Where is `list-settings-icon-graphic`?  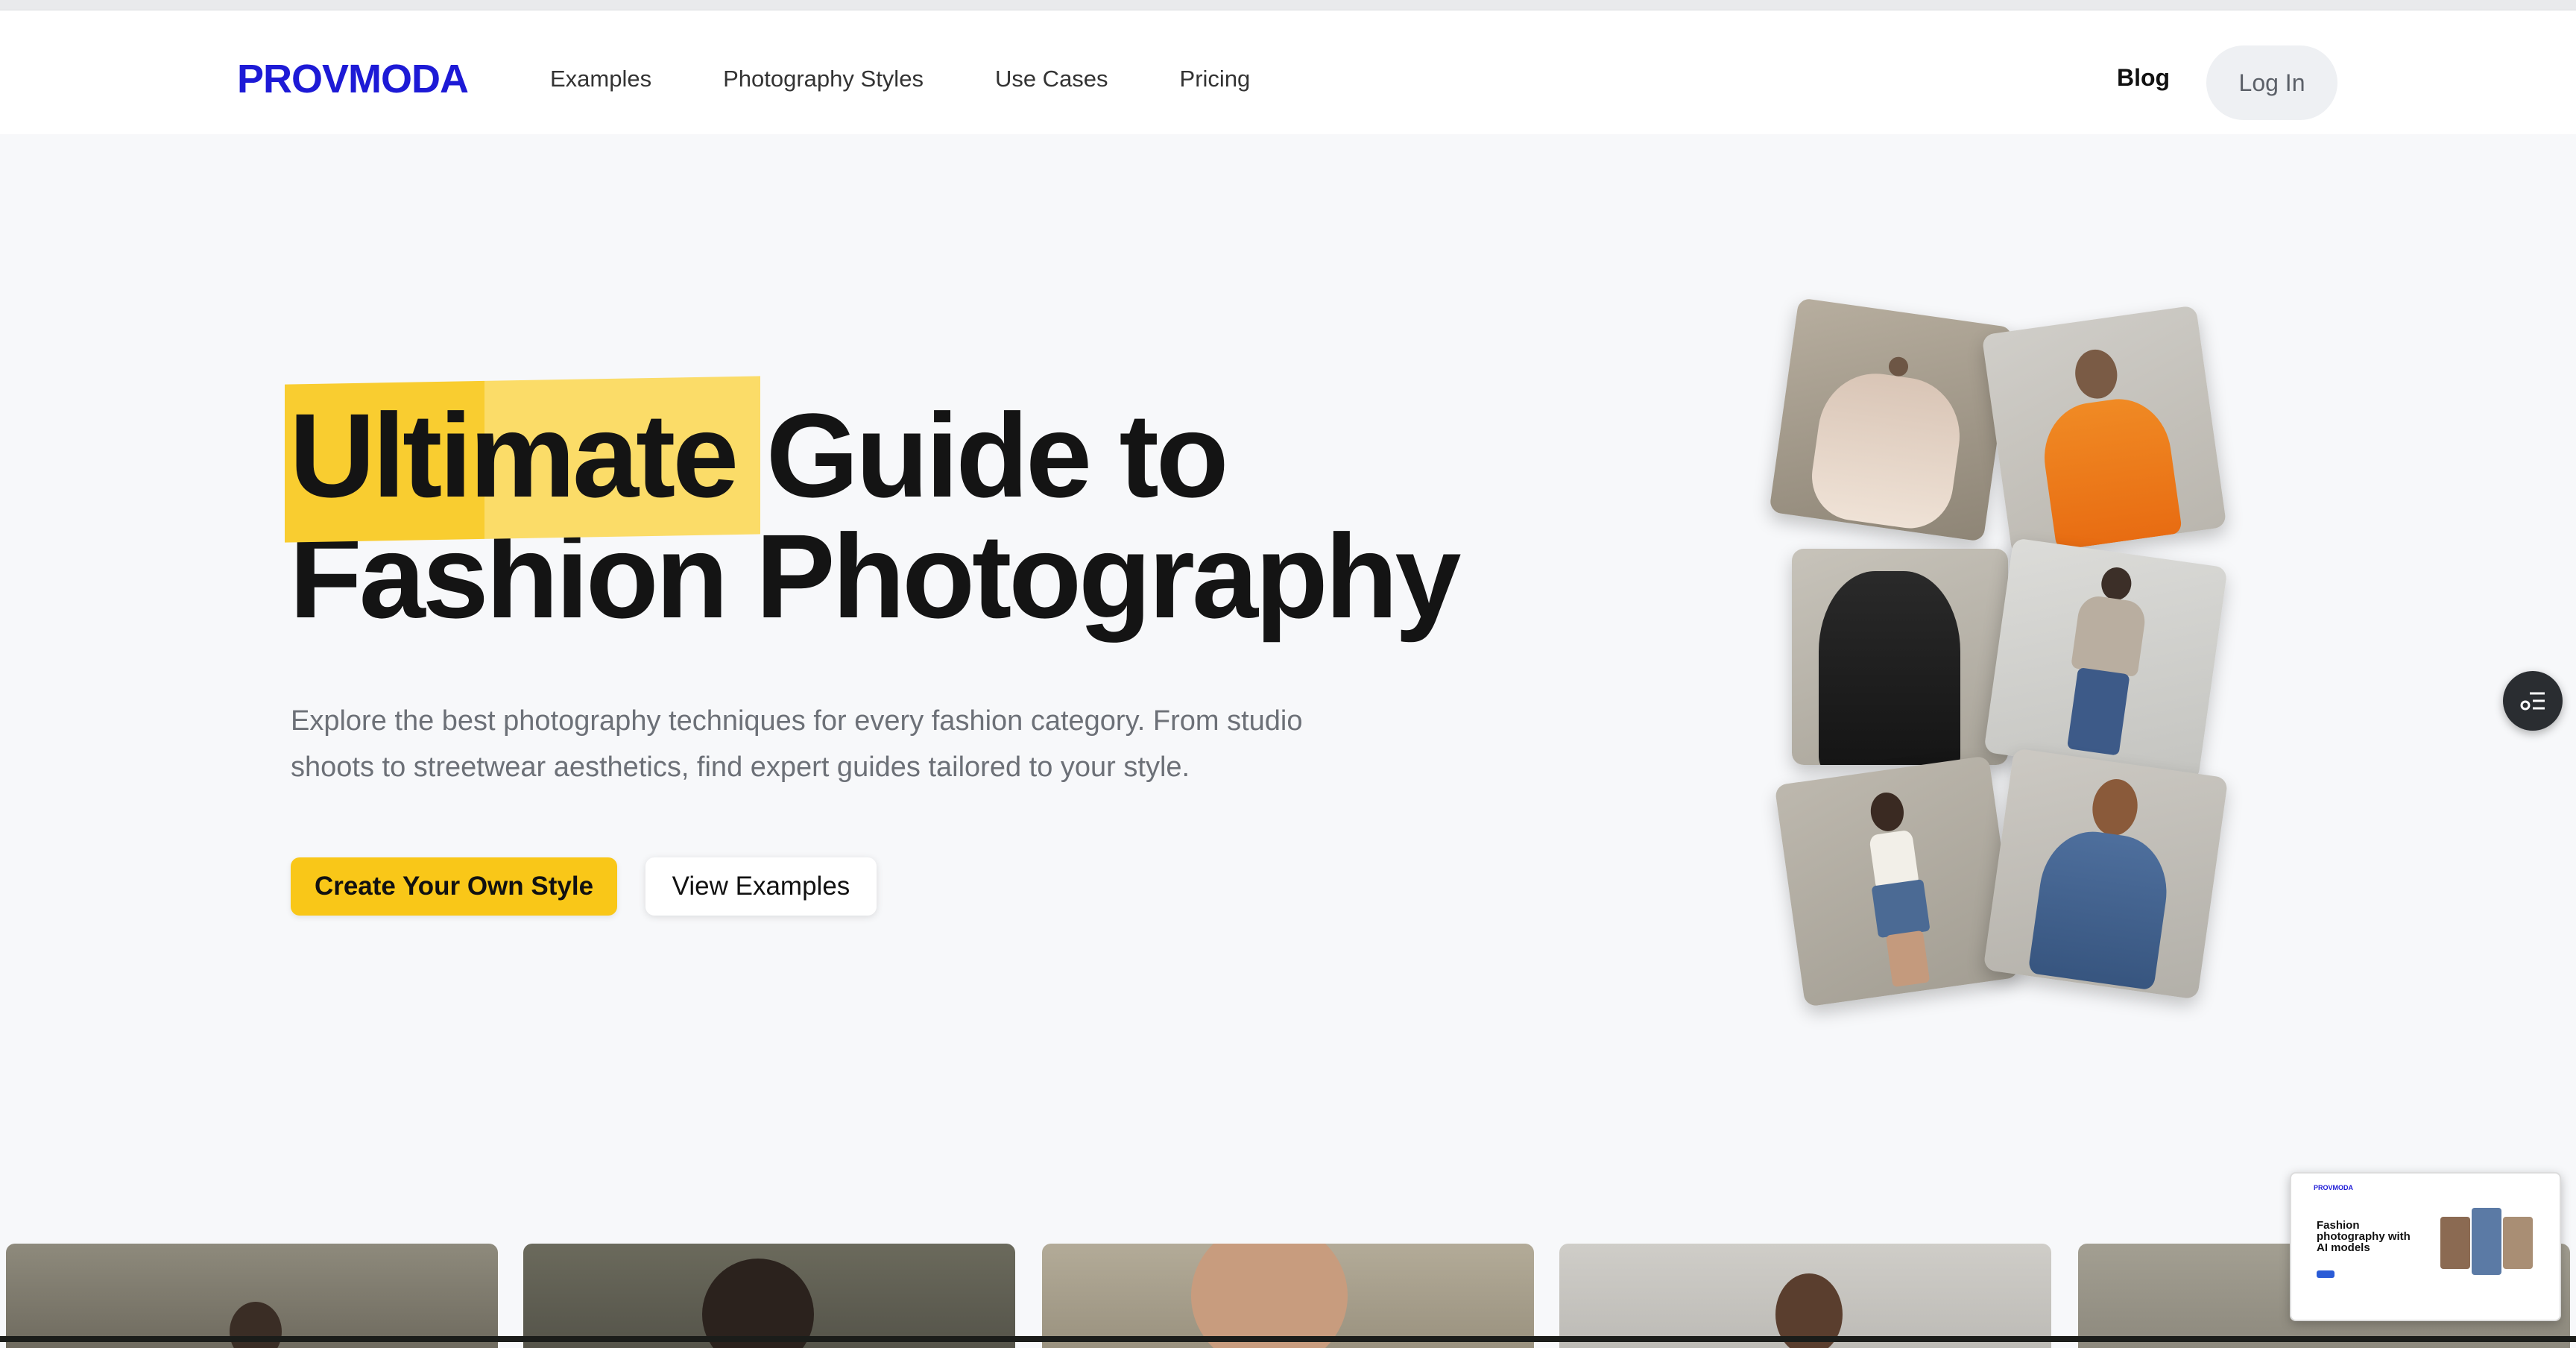
list-settings-icon-graphic is located at coordinates (2532, 701).